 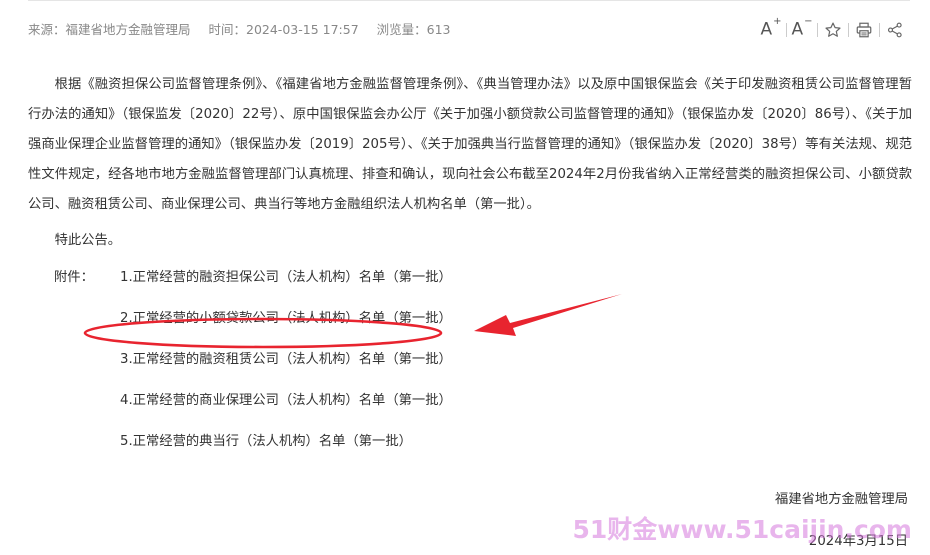 I want to click on list-item: 4.正常经营的商业保理公司（法人机构）名单（第一批）, so click(x=470, y=411).